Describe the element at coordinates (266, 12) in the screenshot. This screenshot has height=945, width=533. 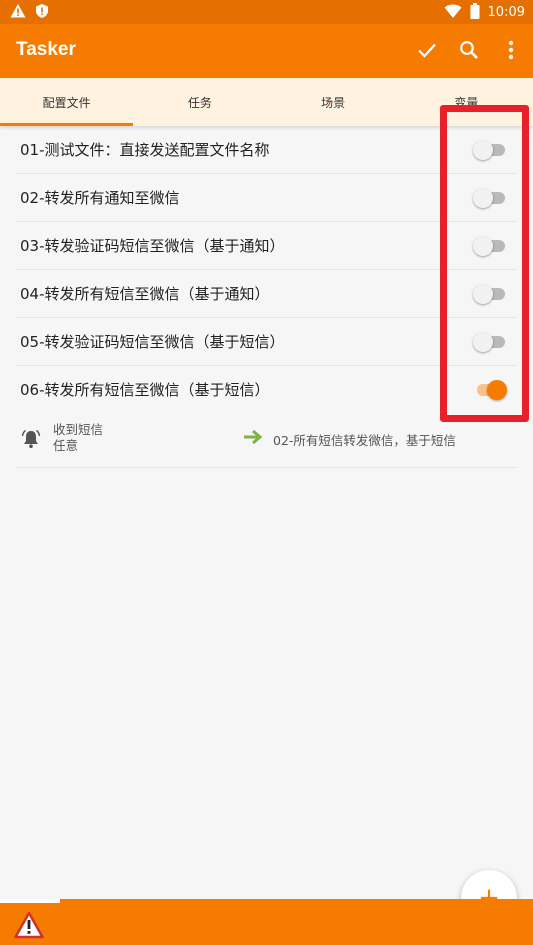
I see `status-bar: 10:09` at that location.